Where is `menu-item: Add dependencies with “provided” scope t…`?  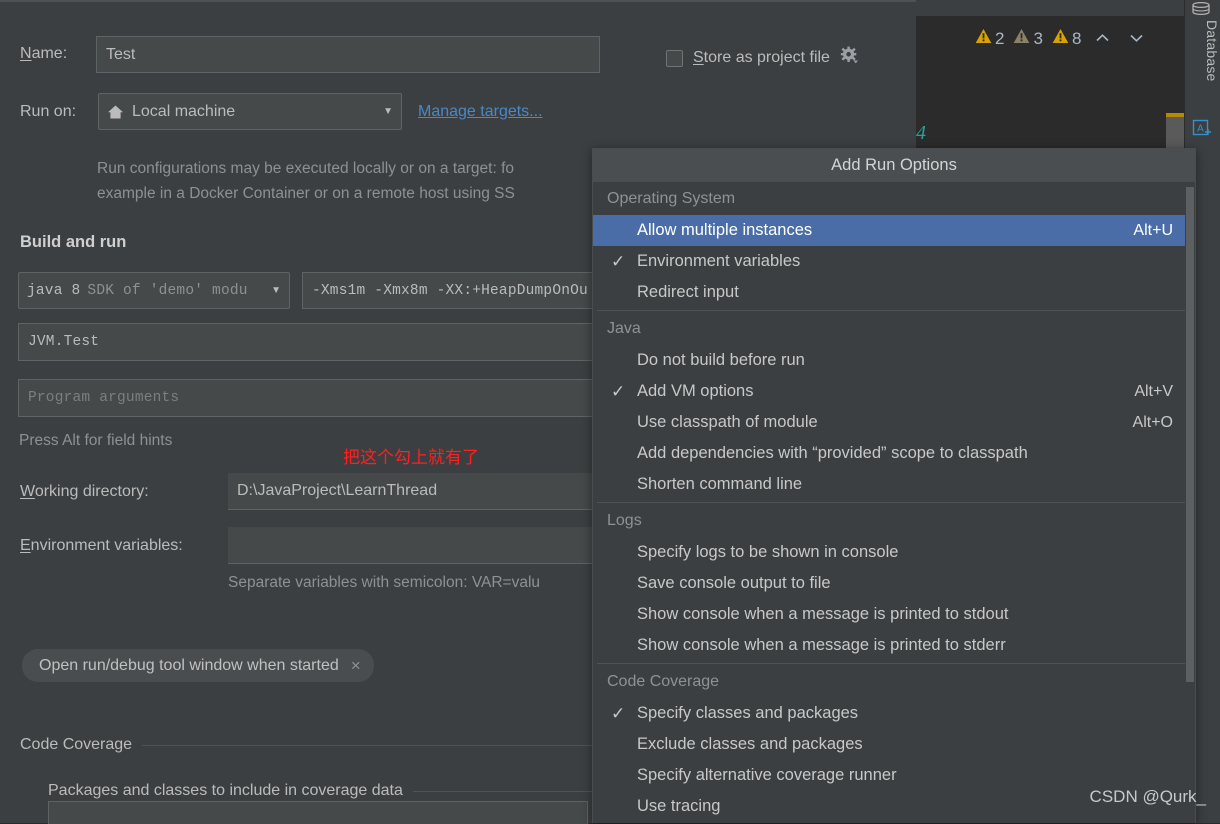
menu-item: Add dependencies with “provided” scope t… is located at coordinates (894, 453).